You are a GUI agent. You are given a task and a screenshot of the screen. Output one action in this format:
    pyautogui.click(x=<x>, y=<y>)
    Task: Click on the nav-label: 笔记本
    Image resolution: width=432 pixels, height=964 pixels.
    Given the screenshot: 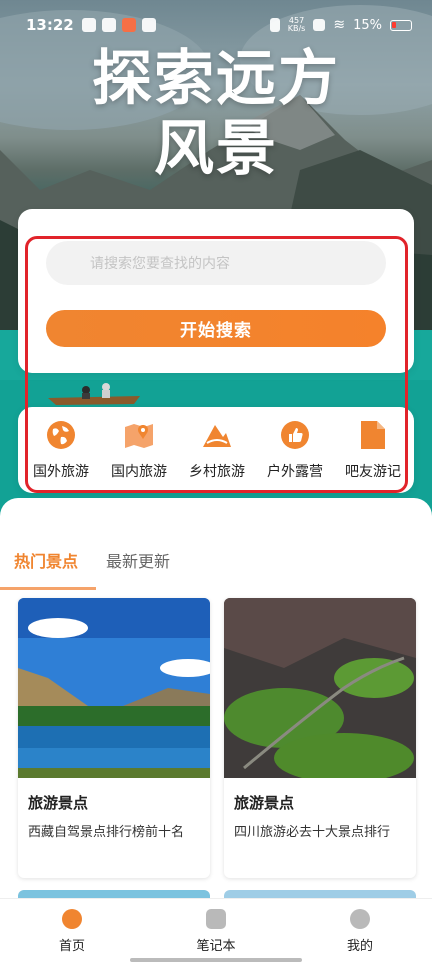 What is the action you would take?
    pyautogui.click(x=216, y=946)
    